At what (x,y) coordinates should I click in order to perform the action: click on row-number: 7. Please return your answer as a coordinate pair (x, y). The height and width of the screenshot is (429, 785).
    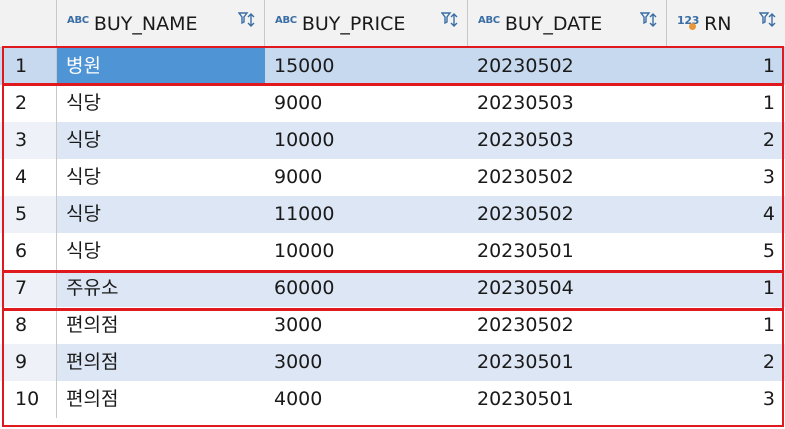
    Looking at the image, I should click on (28, 288).